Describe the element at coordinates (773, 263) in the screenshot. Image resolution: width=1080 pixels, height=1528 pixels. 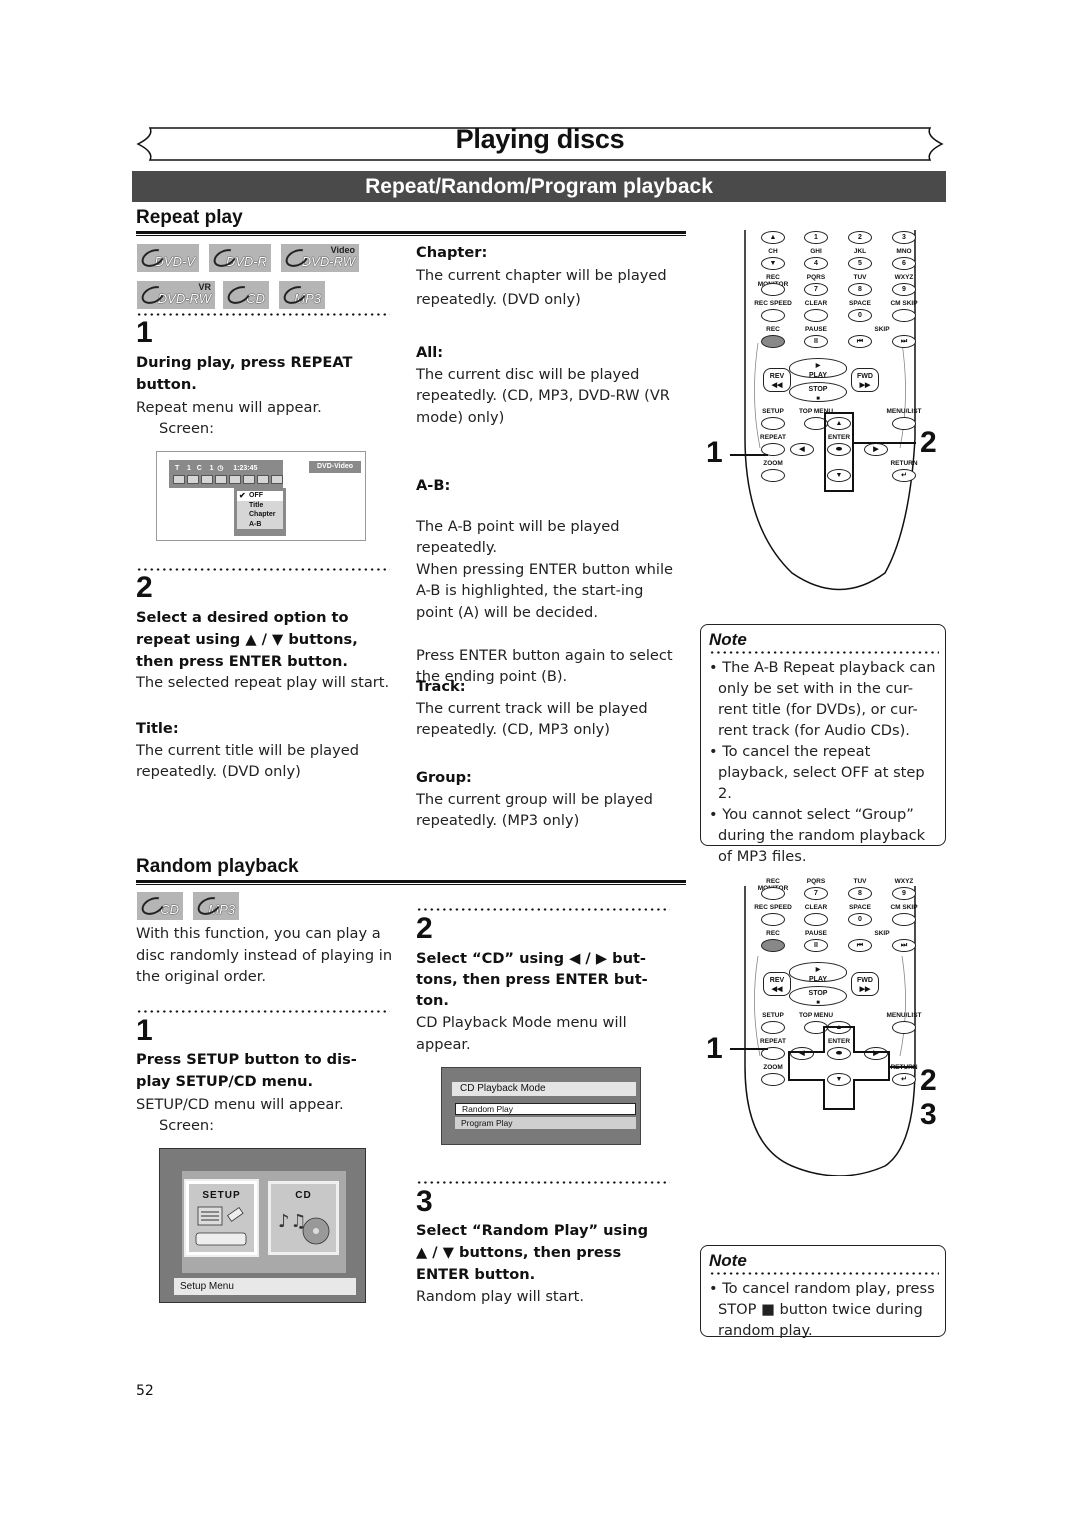
I see `remote-key: ▼` at that location.